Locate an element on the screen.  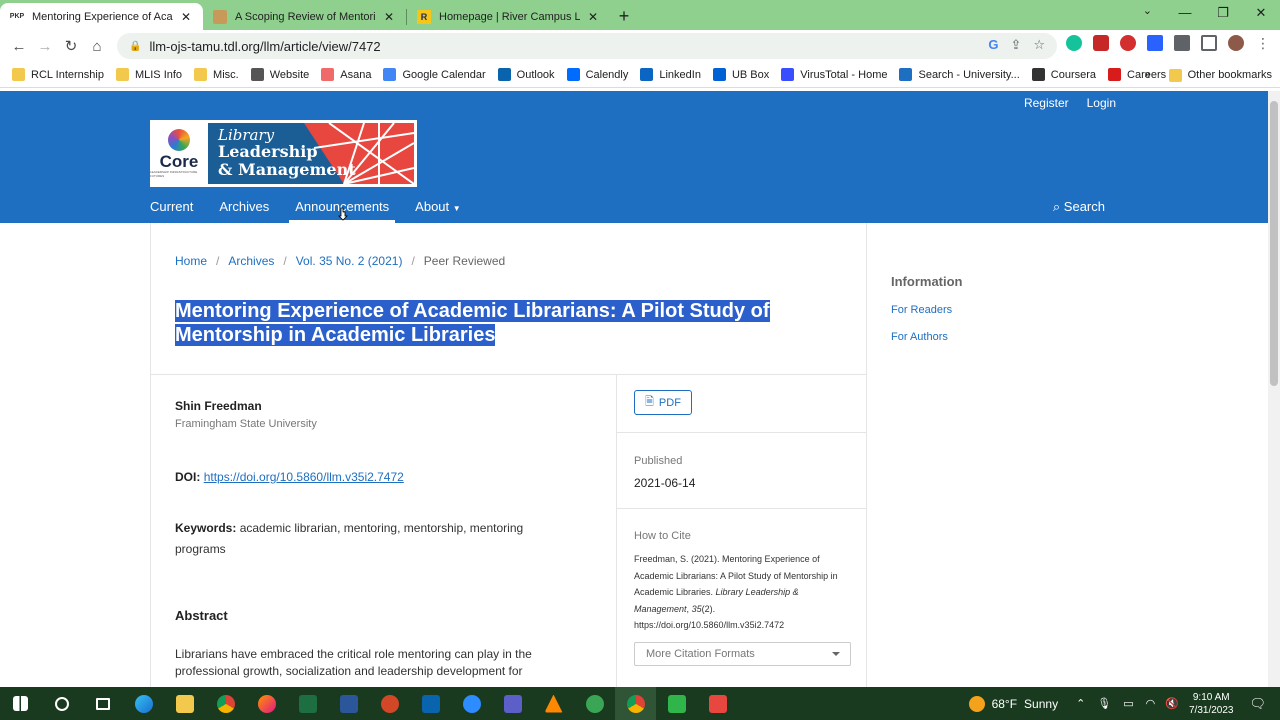
puzzle-extensions-icon is located at coordinates (1182, 43).